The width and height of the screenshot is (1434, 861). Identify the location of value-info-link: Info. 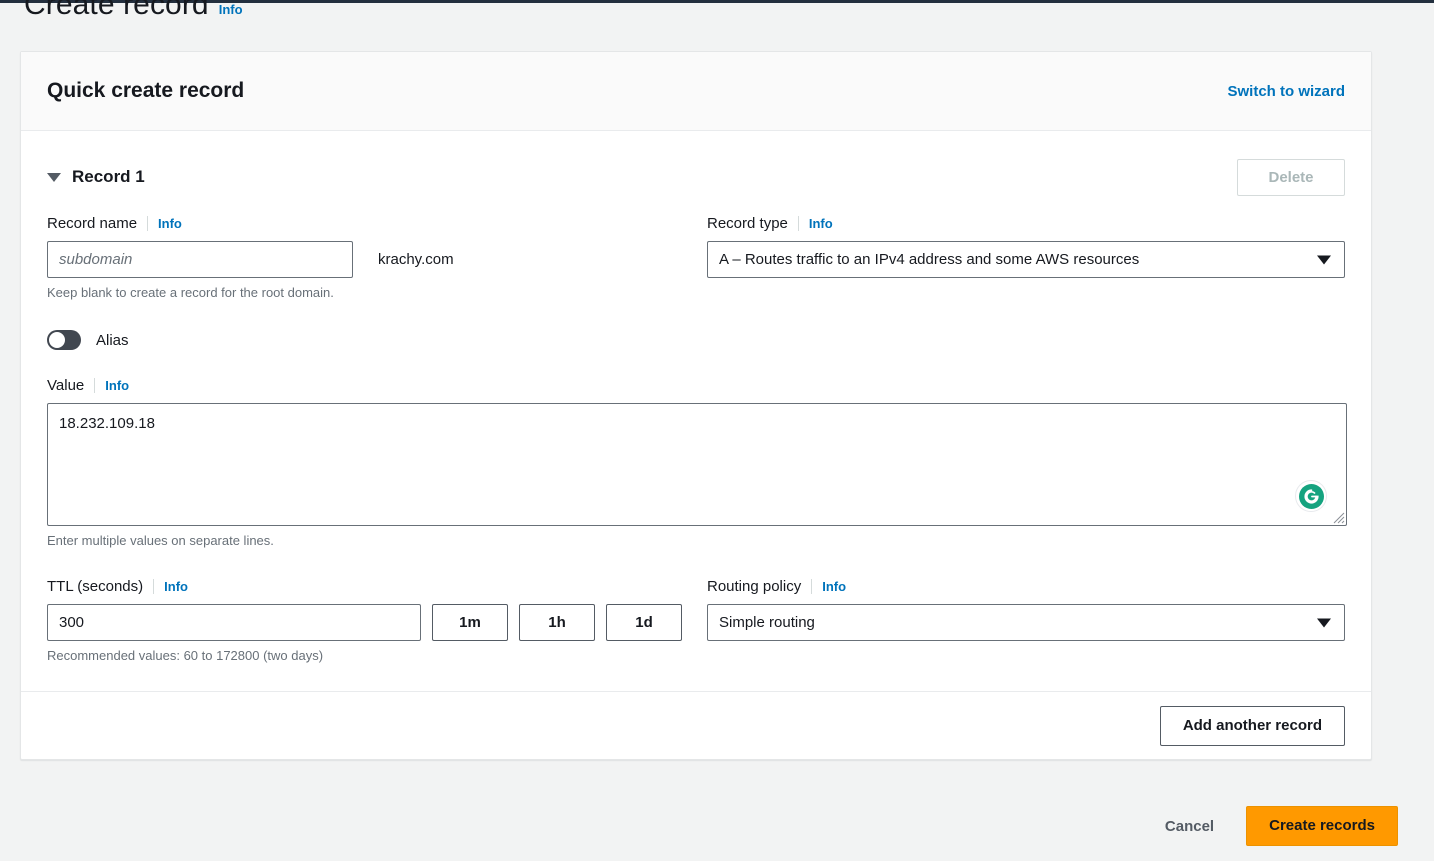
(117, 385).